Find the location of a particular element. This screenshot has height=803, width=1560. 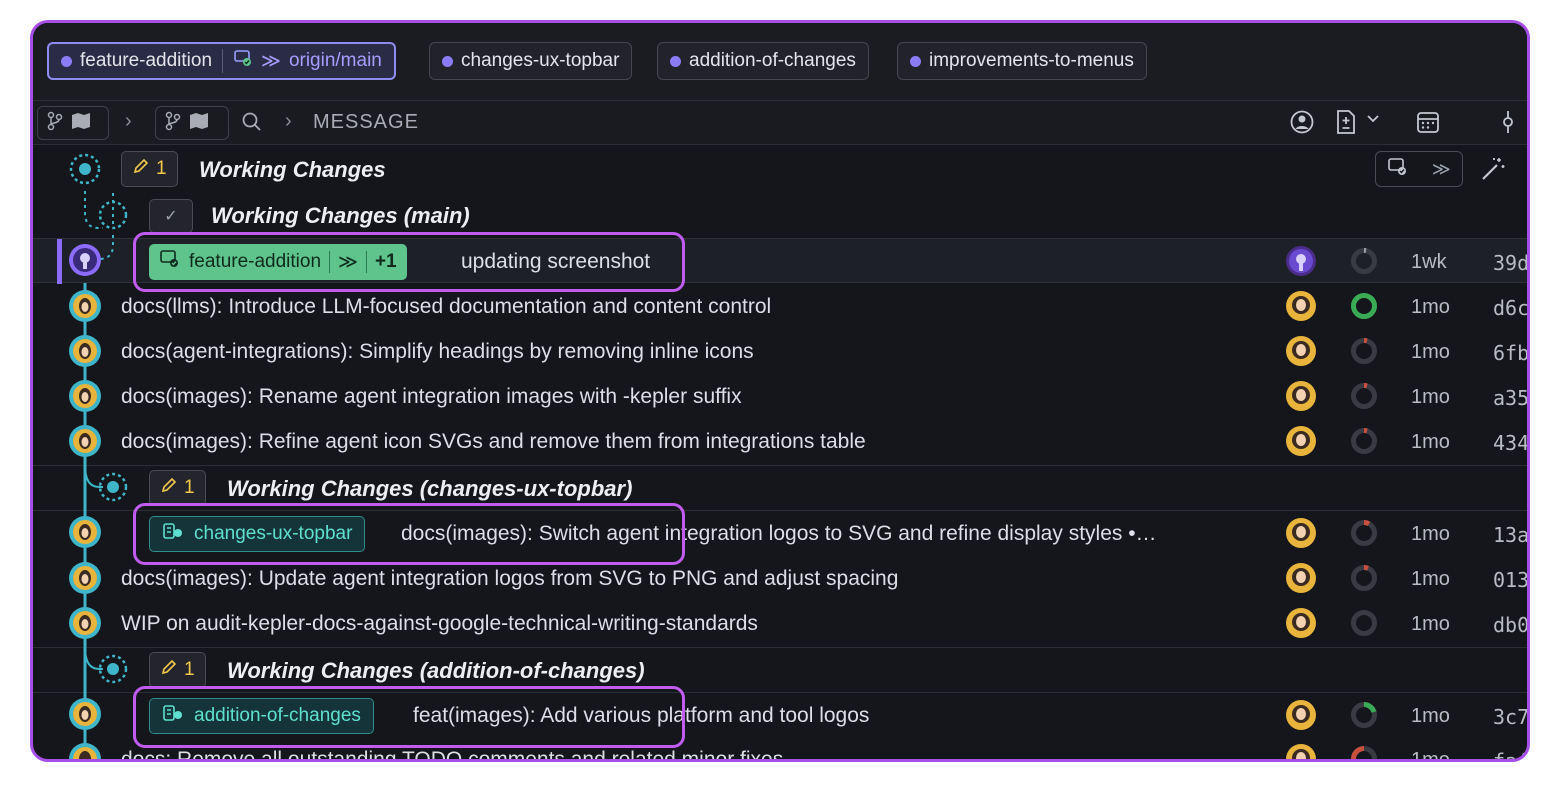

tab-improvements-to-menus: improvements-to-menus is located at coordinates (1022, 61).